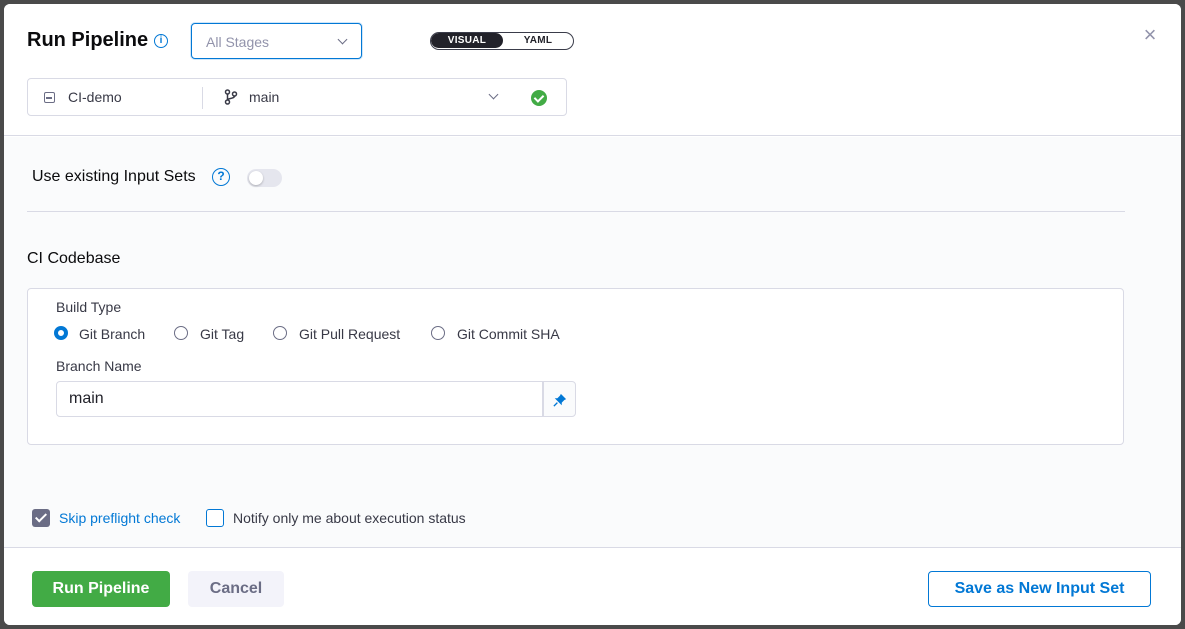  What do you see at coordinates (1039, 589) in the screenshot?
I see `save-input-set-button: Save as New Input Set` at bounding box center [1039, 589].